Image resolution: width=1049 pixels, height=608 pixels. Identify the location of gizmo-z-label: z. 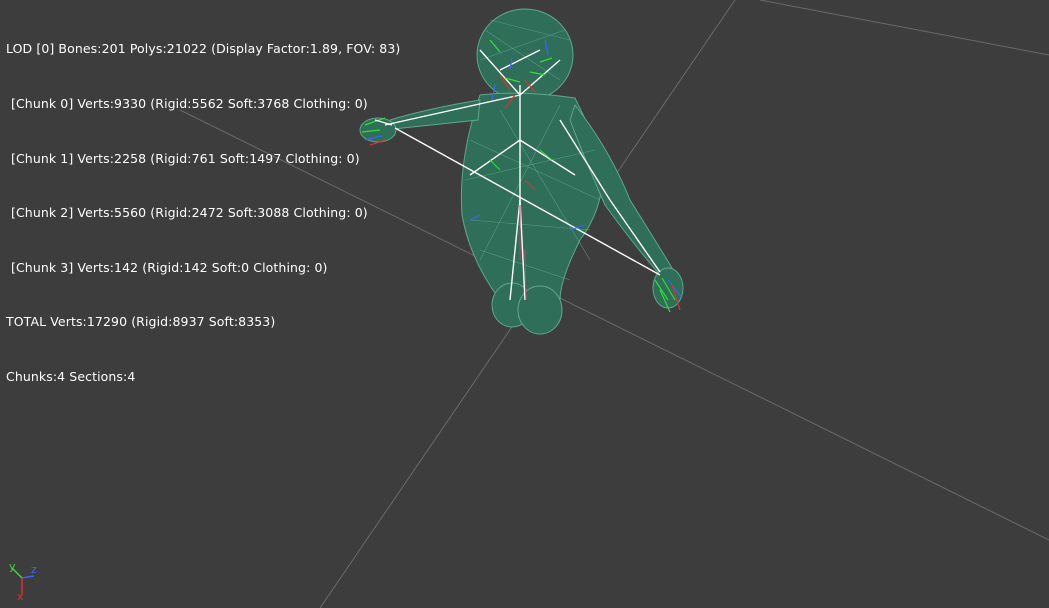
(34, 569).